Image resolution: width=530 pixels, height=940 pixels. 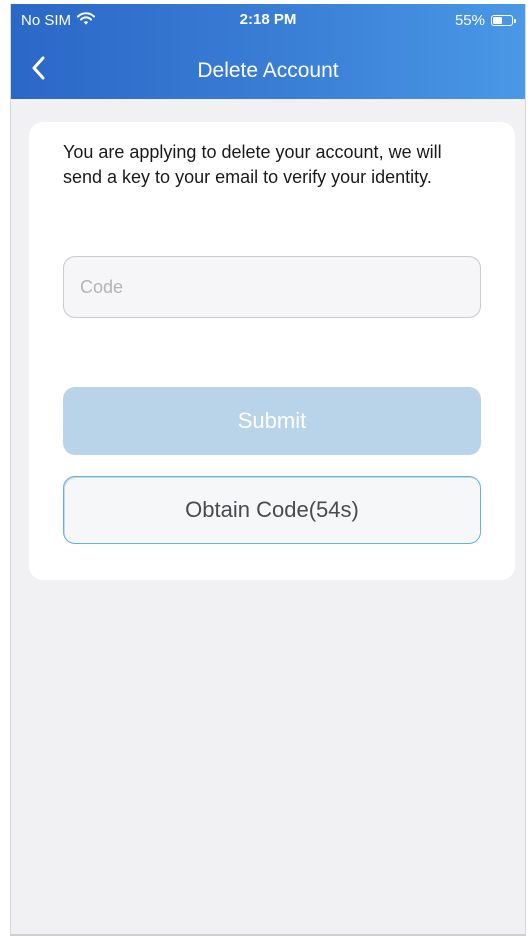 I want to click on obtain-code-button: Obtain Code(54s), so click(x=272, y=510).